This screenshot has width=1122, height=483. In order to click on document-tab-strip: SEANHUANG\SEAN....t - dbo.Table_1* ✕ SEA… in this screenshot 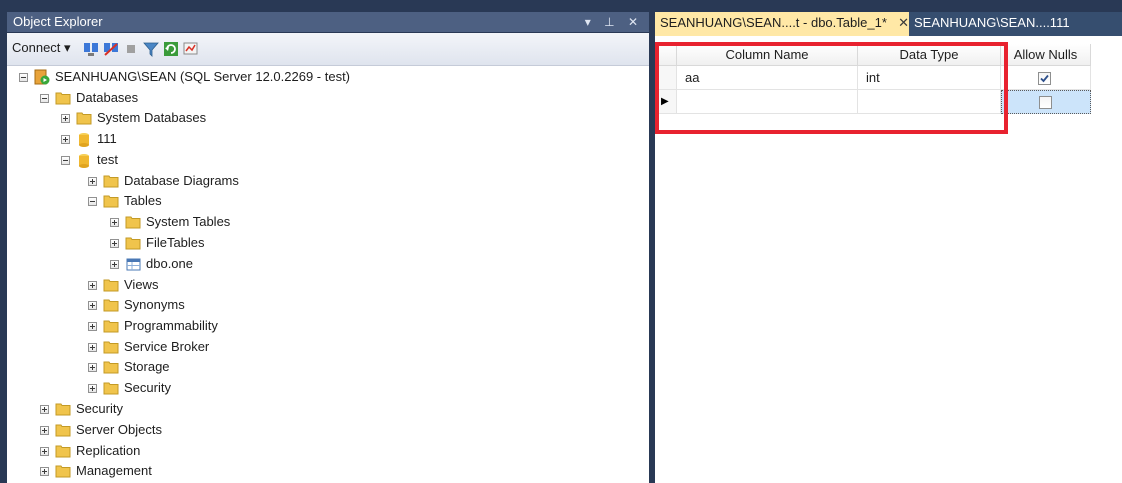, I will do `click(888, 18)`.